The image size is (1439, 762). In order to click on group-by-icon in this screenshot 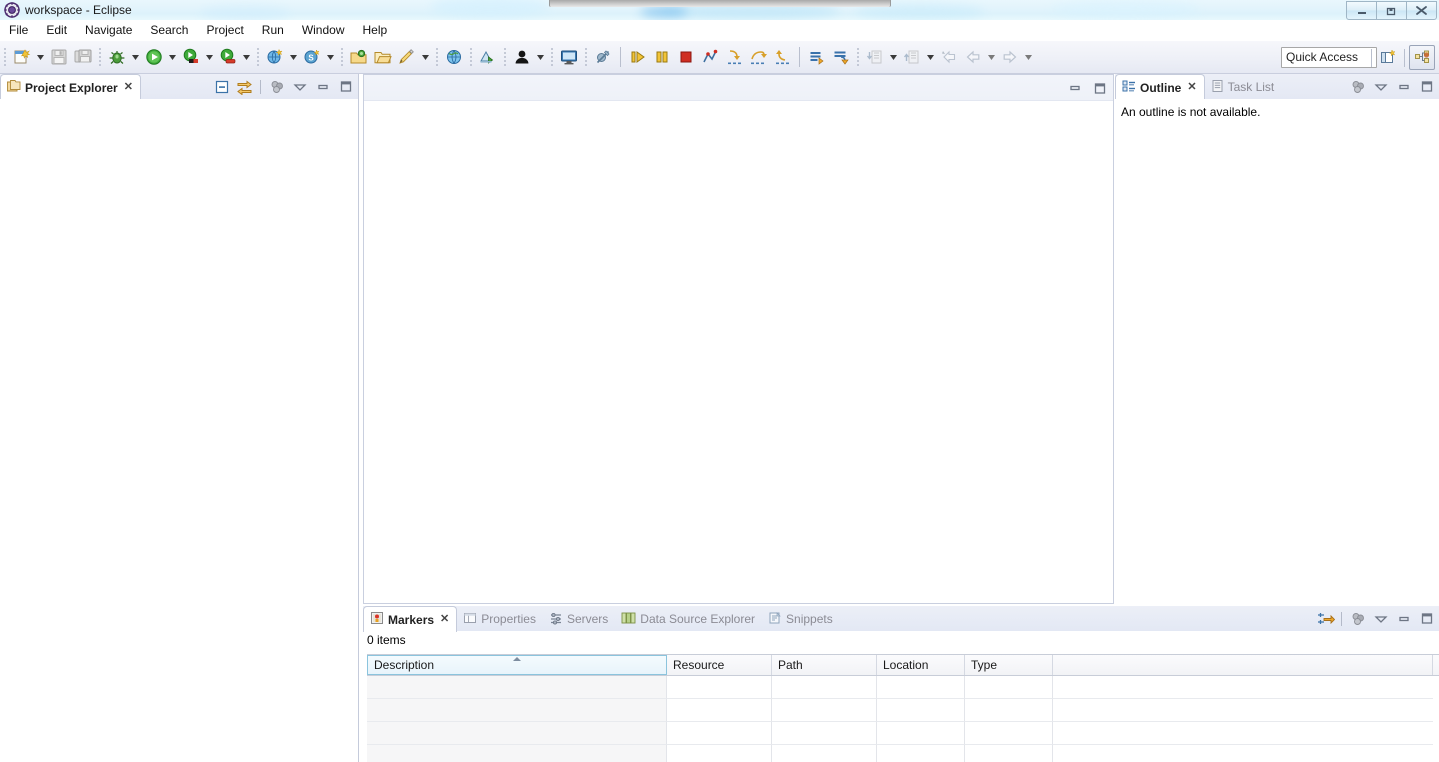, I will do `click(1325, 619)`.